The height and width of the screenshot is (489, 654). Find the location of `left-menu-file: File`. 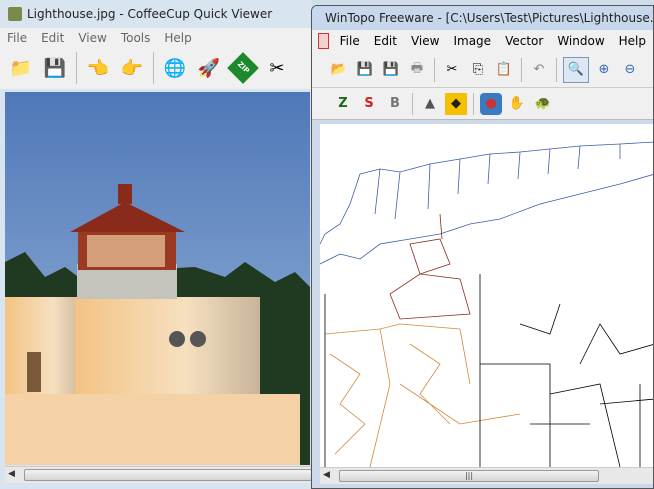

left-menu-file: File is located at coordinates (17, 38).